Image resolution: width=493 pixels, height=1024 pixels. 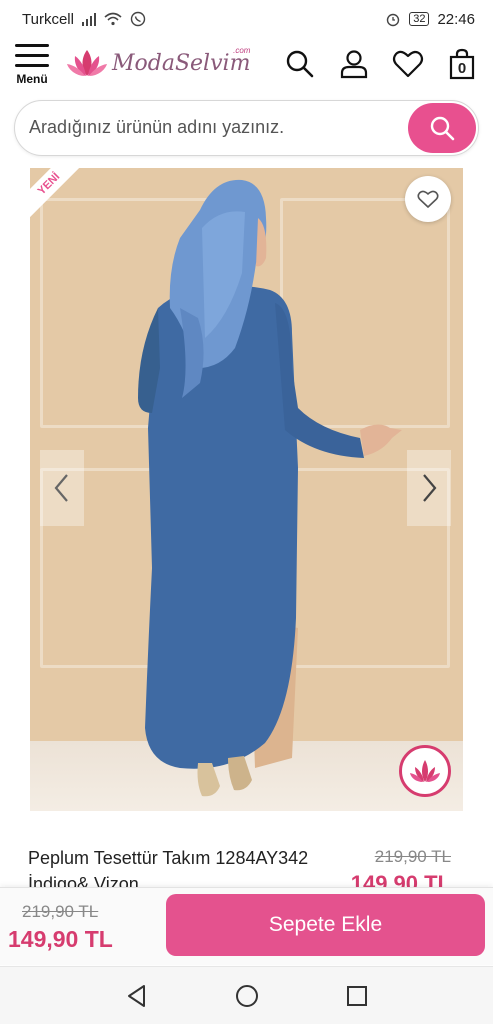 I want to click on gallery-next-button, so click(x=429, y=488).